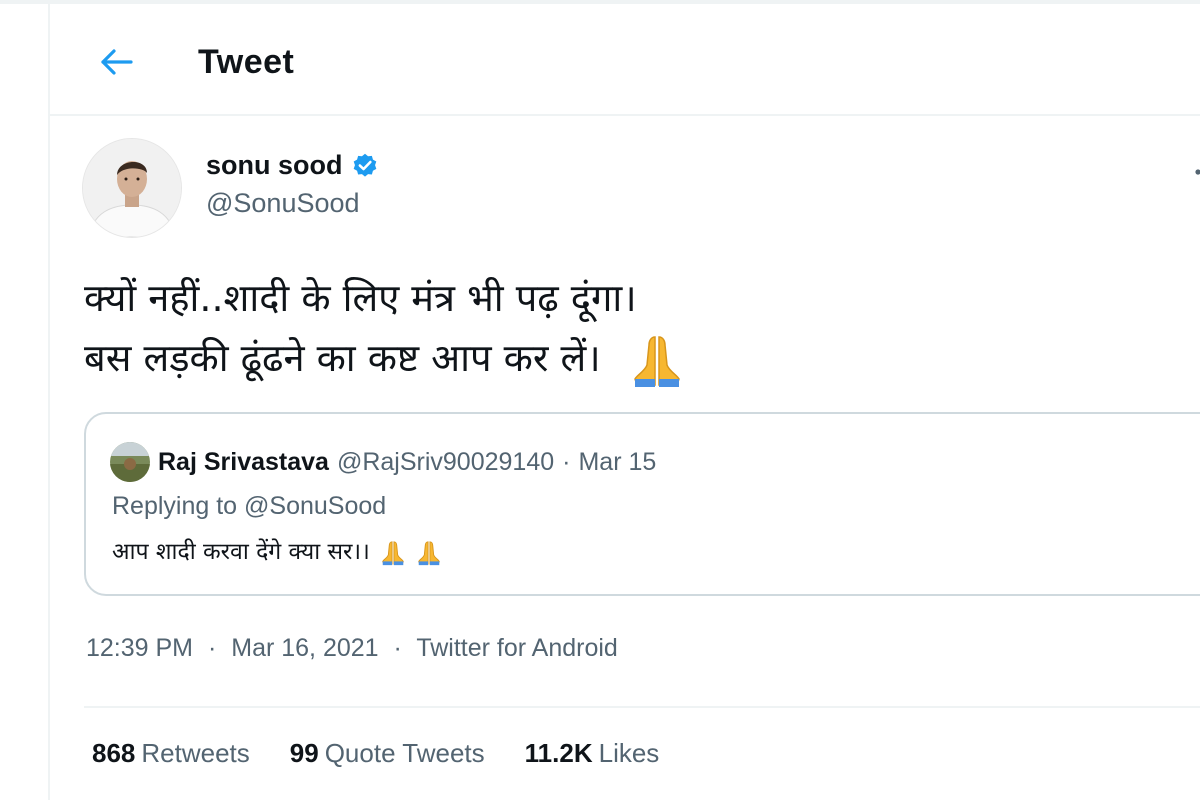  What do you see at coordinates (642, 707) in the screenshot?
I see `stats-divider` at bounding box center [642, 707].